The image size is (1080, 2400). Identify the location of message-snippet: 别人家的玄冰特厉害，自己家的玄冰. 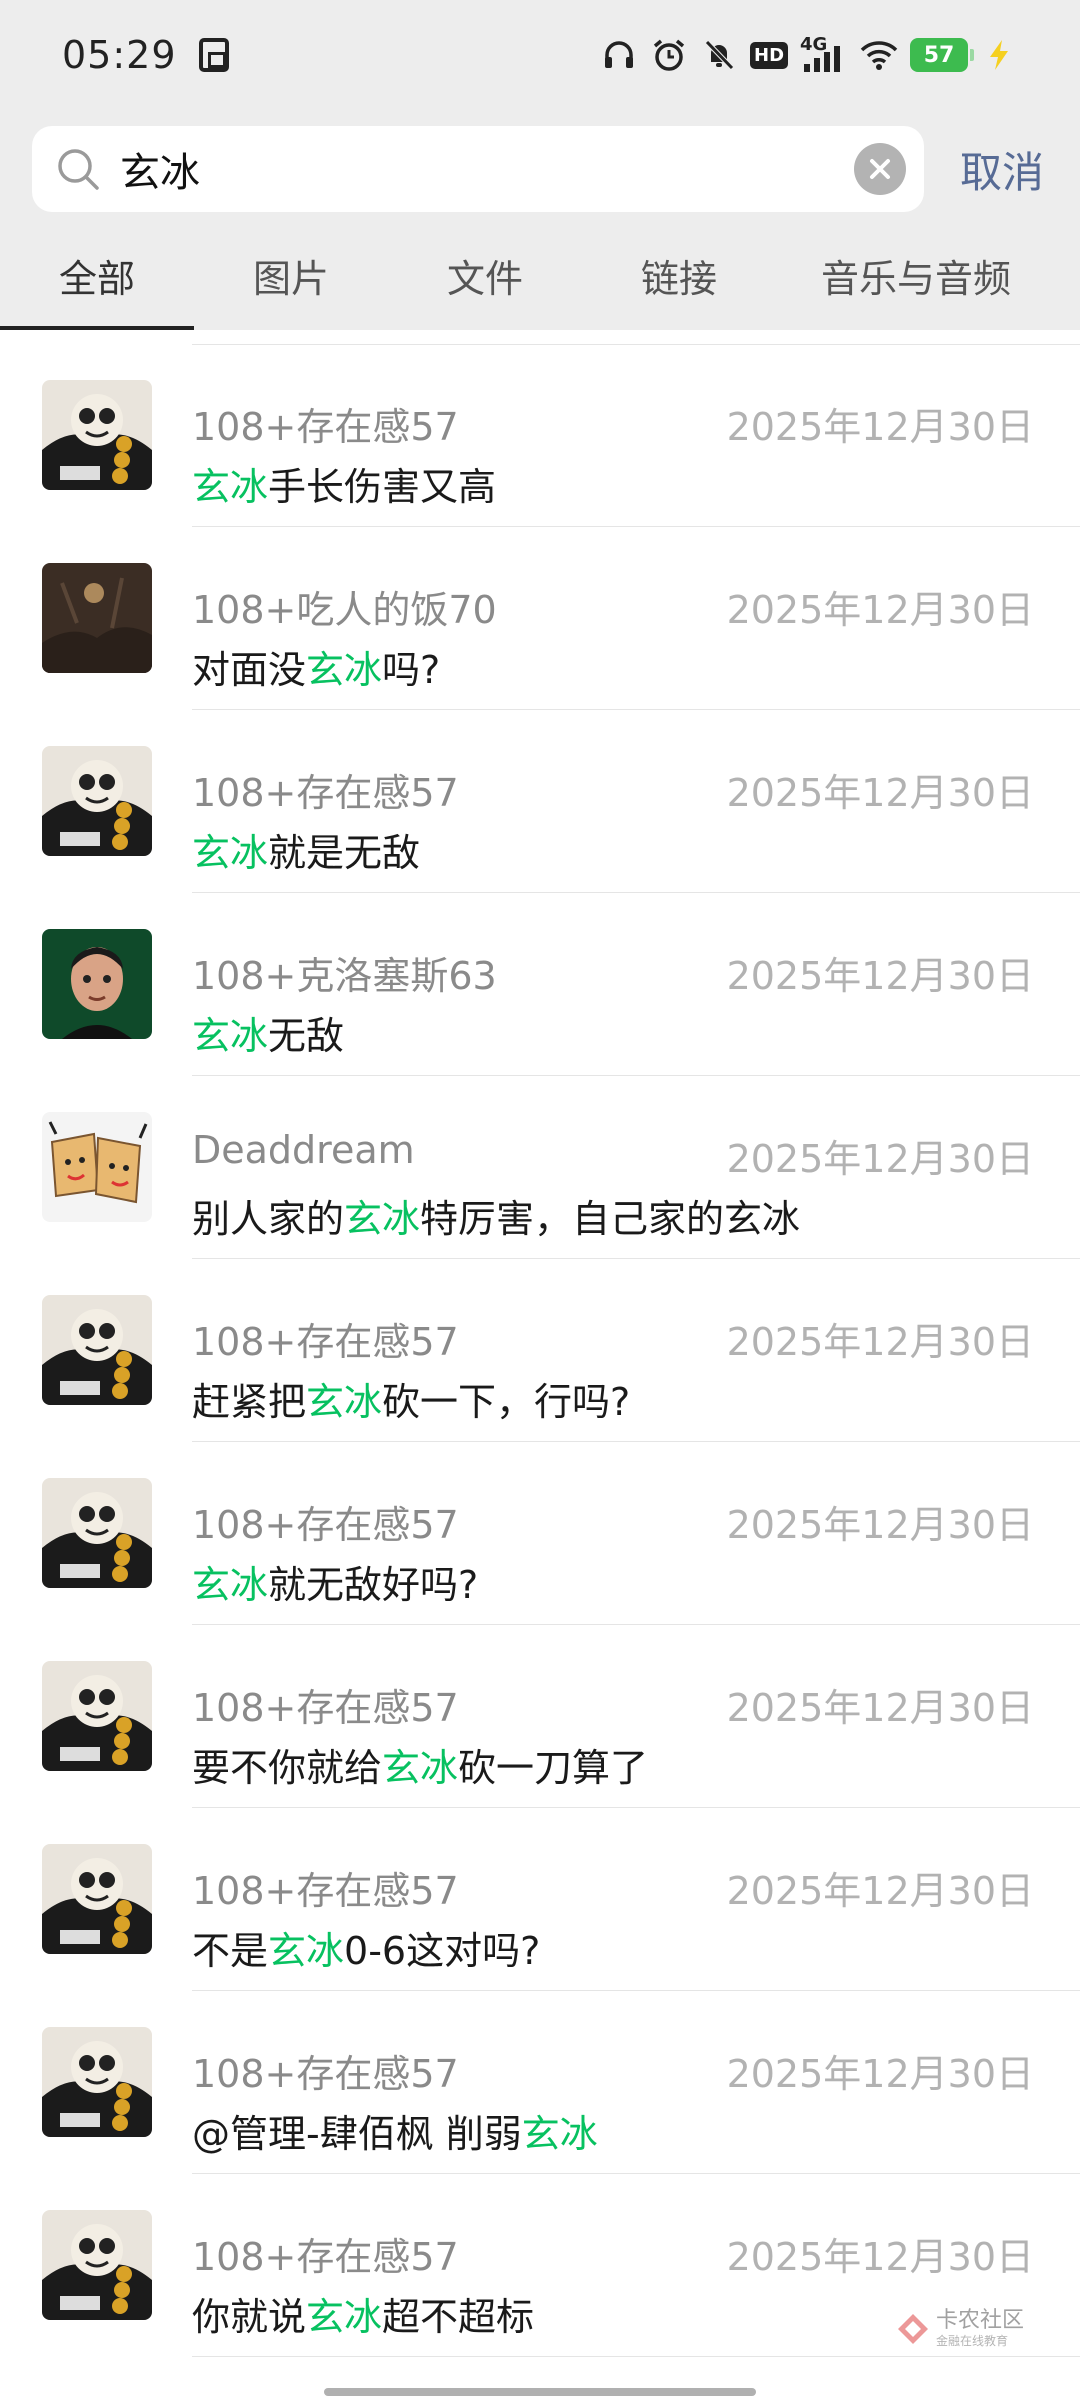
(496, 1215).